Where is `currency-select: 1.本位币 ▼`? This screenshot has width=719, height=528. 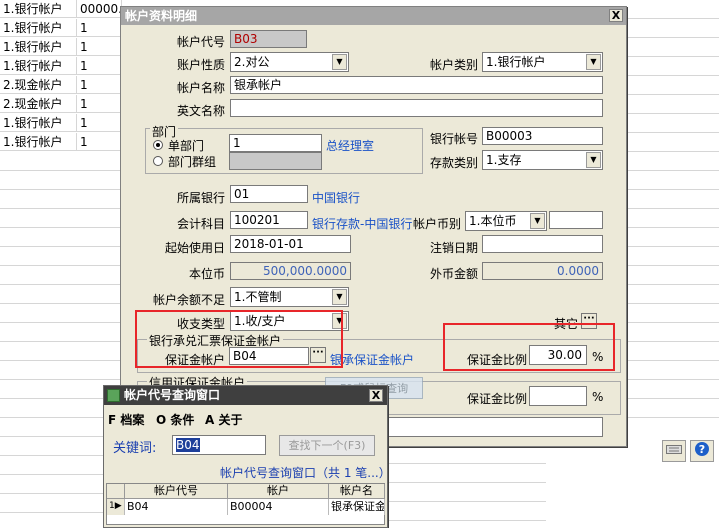 currency-select: 1.本位币 ▼ is located at coordinates (506, 221).